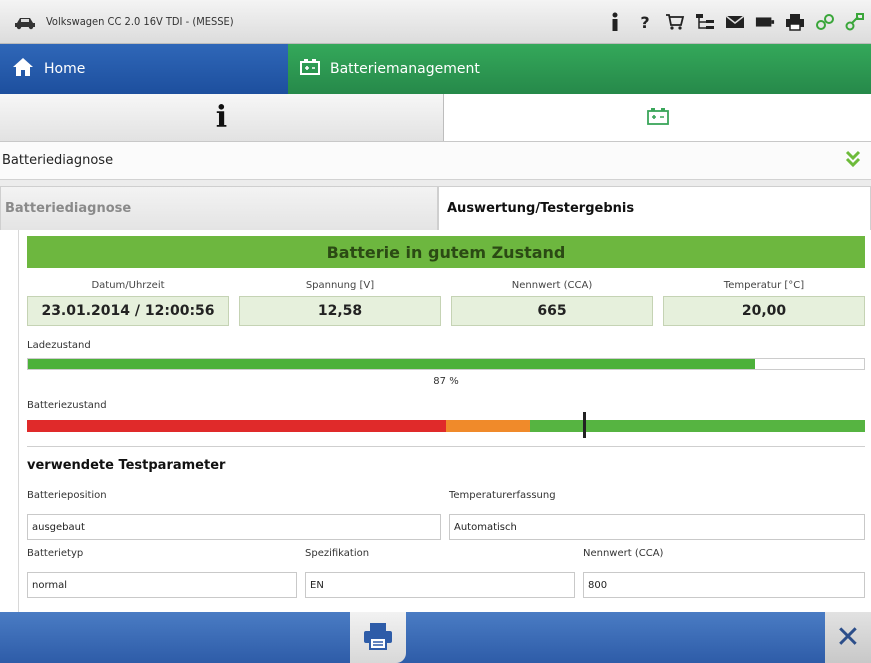  I want to click on battery-tab-icon, so click(658, 118).